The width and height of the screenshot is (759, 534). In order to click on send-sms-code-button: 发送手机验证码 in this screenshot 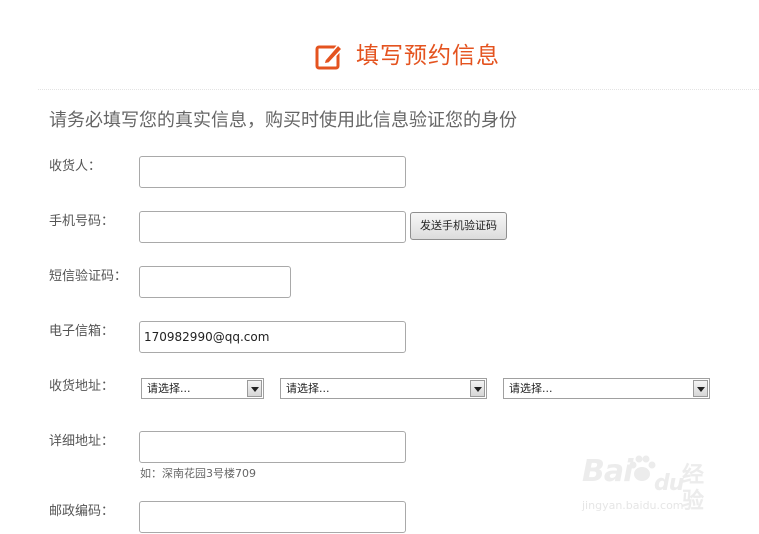, I will do `click(458, 226)`.